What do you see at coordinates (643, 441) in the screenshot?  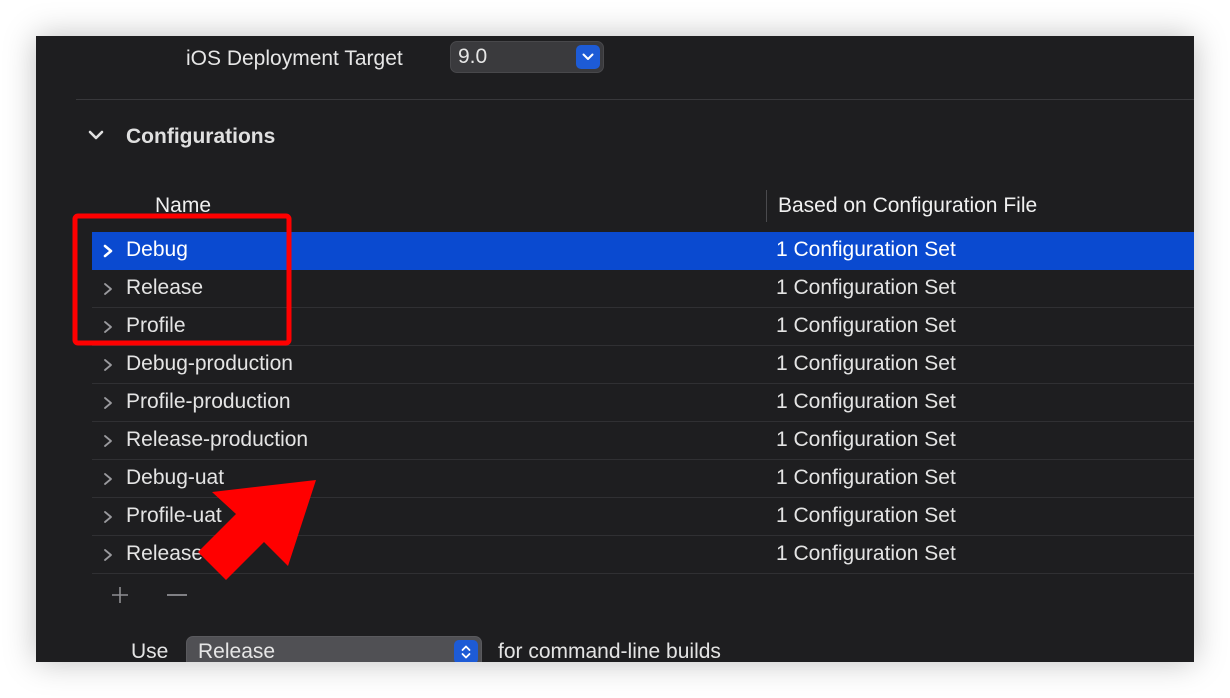 I see `table-row: Release-production 1 Configuration Set` at bounding box center [643, 441].